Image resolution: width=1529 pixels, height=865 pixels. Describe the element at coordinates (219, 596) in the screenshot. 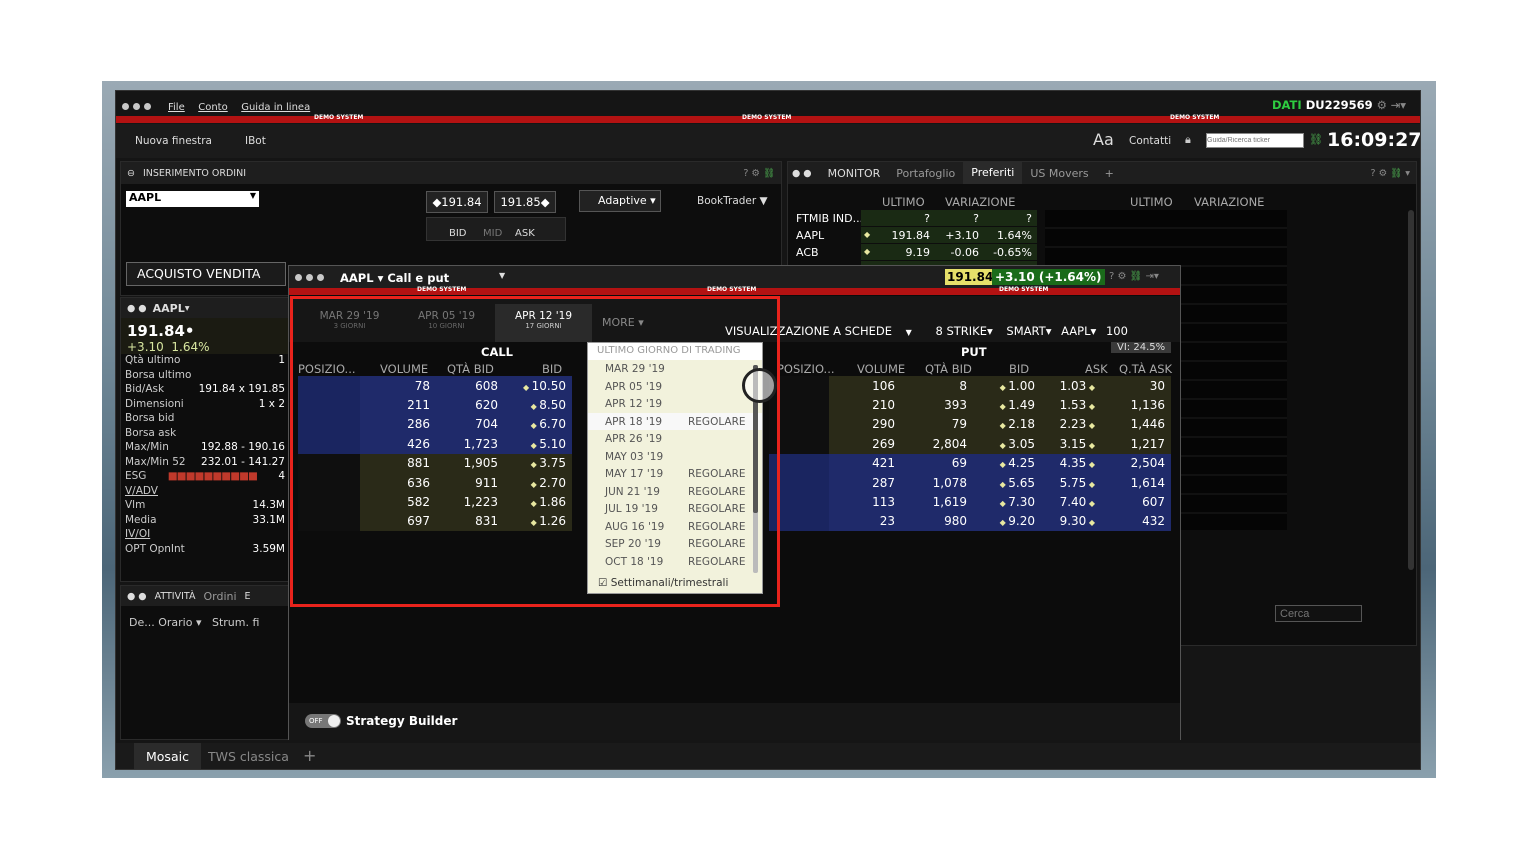

I see `ordini-tab: Ordini` at that location.